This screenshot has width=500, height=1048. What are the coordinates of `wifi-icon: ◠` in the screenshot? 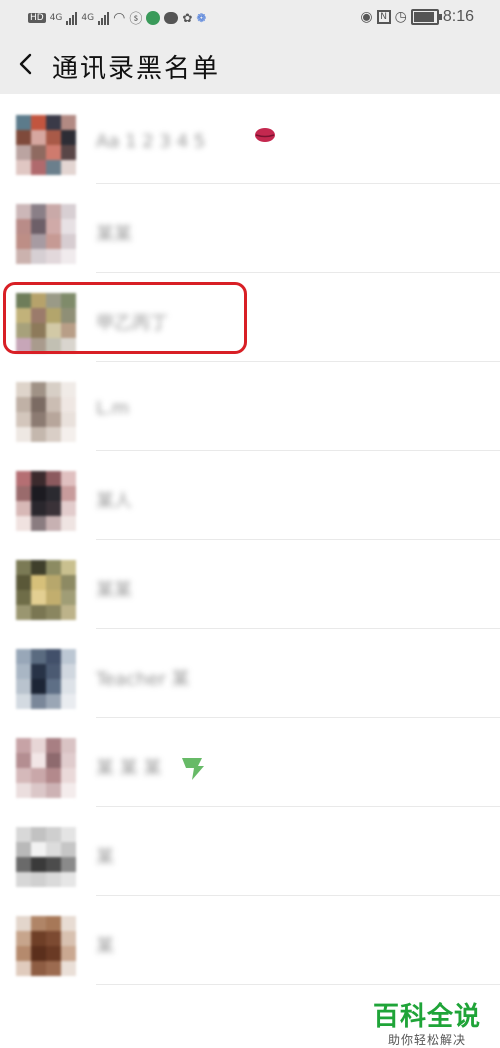 It's located at (119, 17).